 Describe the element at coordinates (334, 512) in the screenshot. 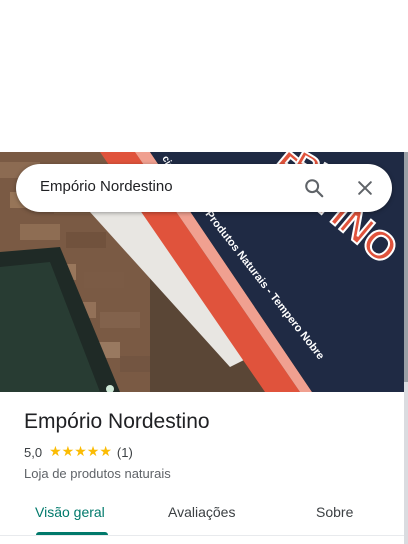

I see `tab-about: Sobre` at that location.